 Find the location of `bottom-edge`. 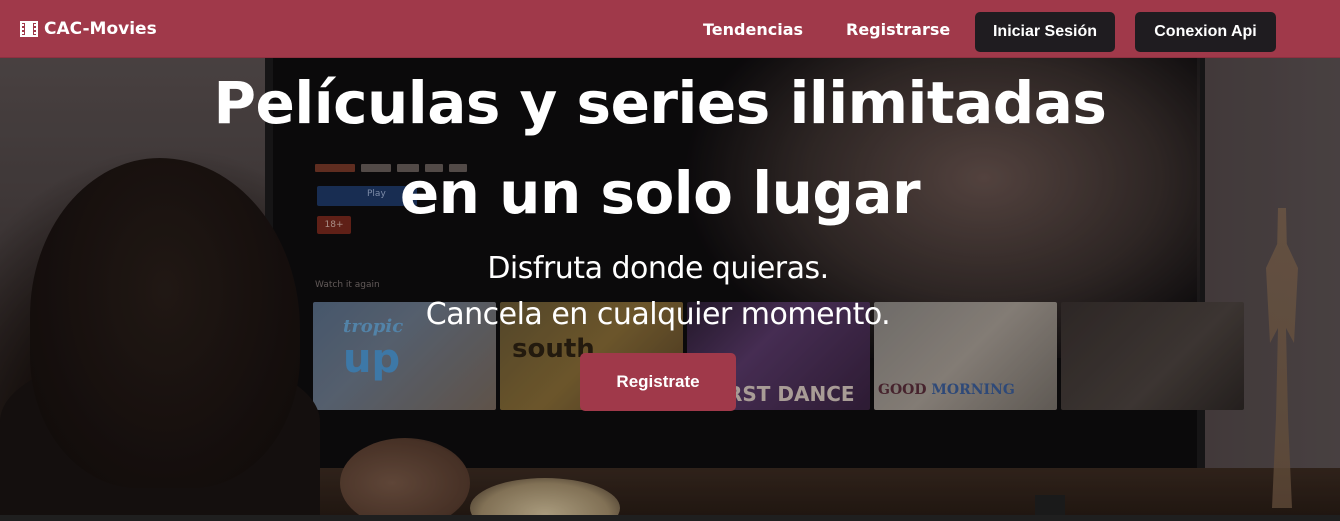

bottom-edge is located at coordinates (670, 518).